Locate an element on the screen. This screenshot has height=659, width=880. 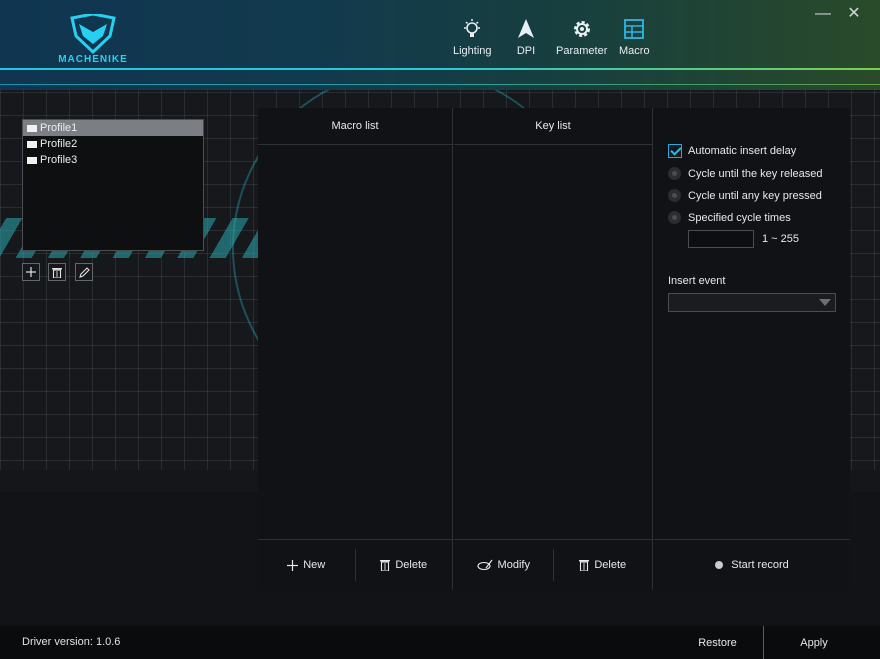
nav-lighting-label: Lighting is located at coordinates (472, 51).